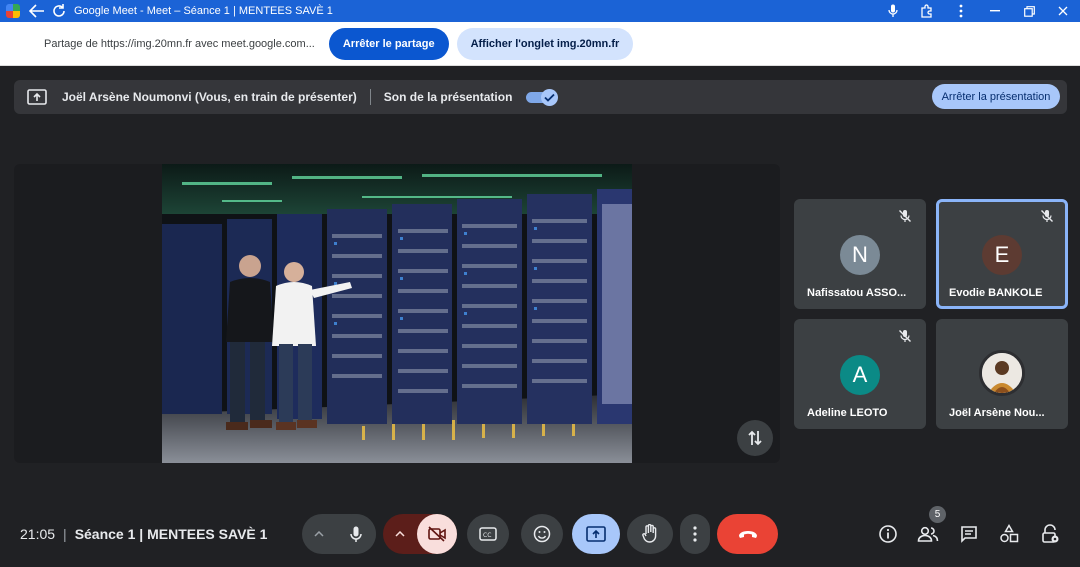 The height and width of the screenshot is (567, 1080). I want to click on stop-presentation-button: Arrêter la présentation, so click(996, 96).